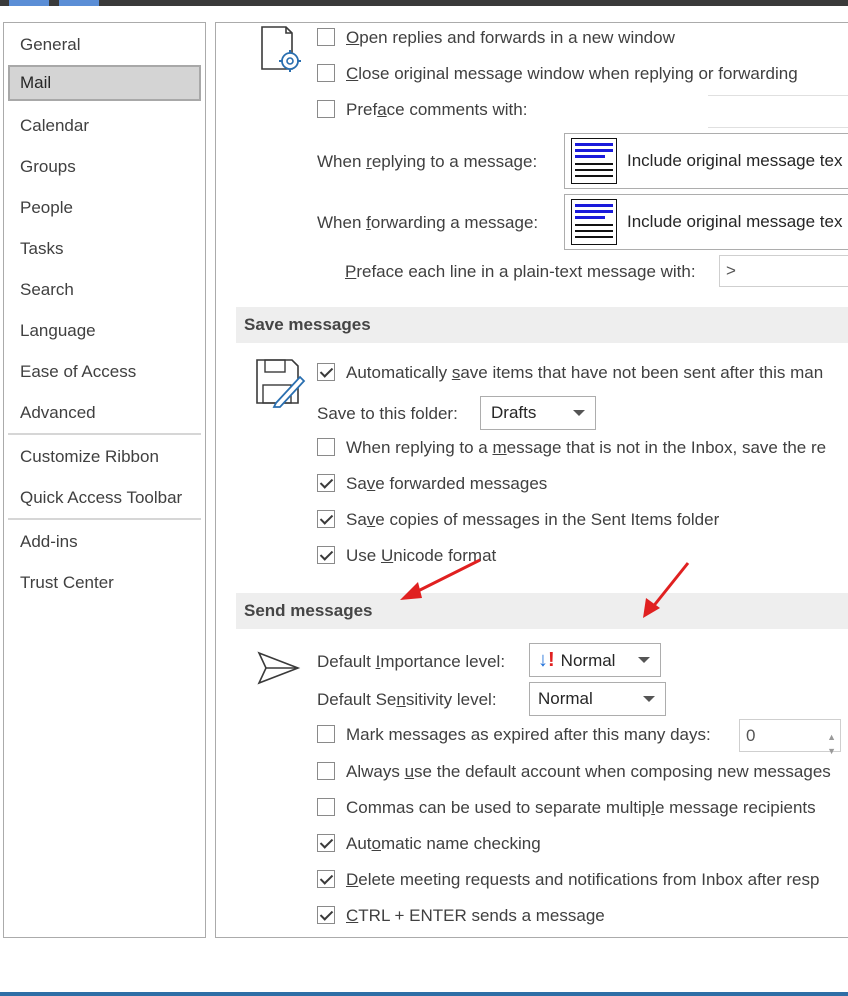  I want to click on save-forwarded-checkbox, so click(326, 483).